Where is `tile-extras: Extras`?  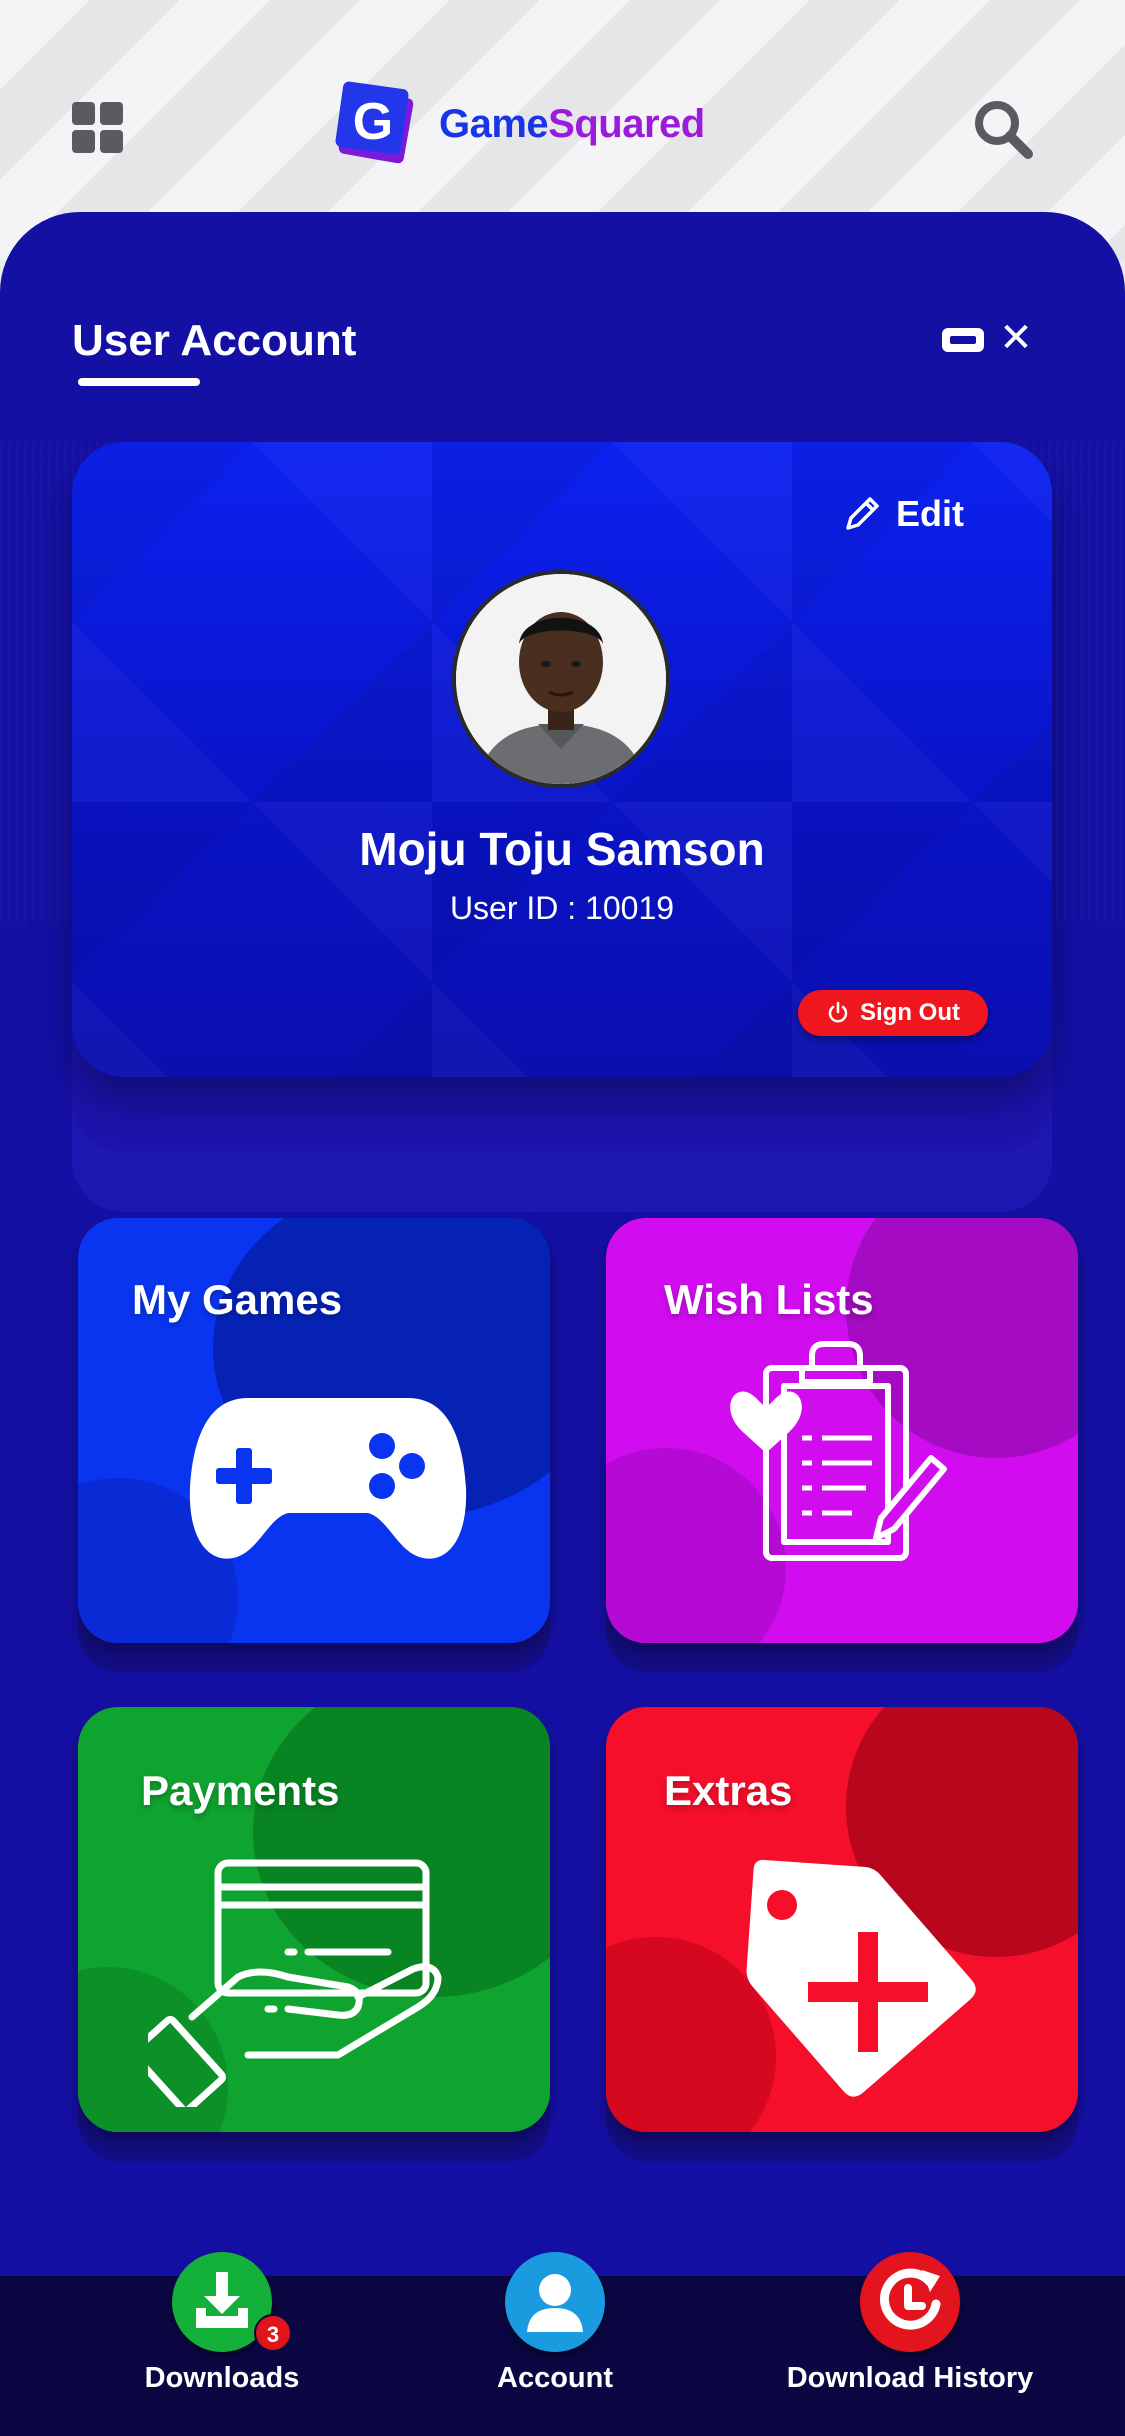
tile-extras: Extras is located at coordinates (842, 1919).